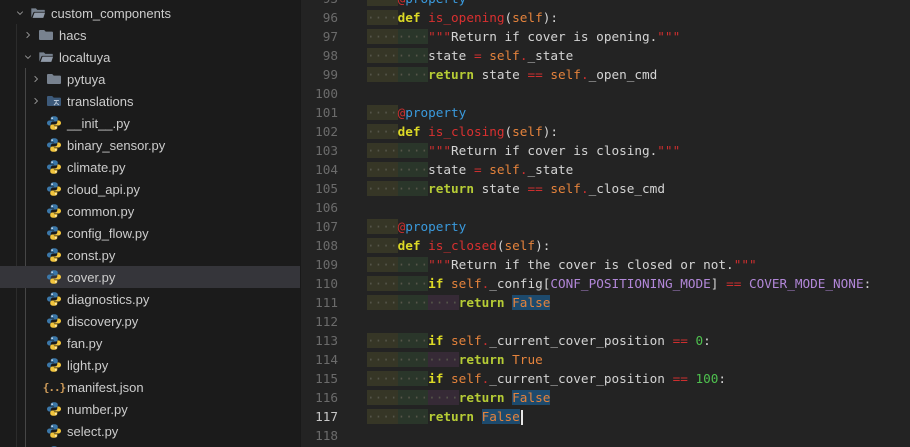 Image resolution: width=910 pixels, height=447 pixels. Describe the element at coordinates (462, 17) in the screenshot. I see `code-text: ····def is_opening(self):` at that location.